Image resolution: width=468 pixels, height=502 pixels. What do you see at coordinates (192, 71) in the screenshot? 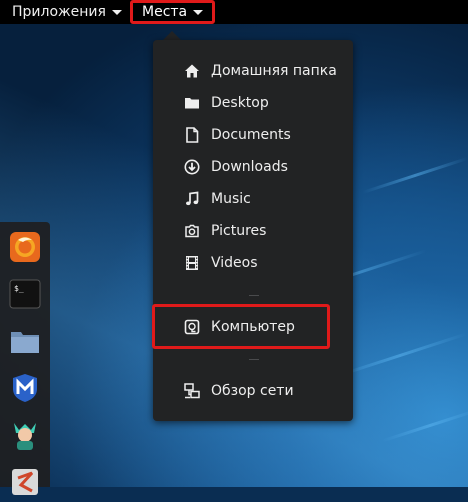
I see `home-icon` at bounding box center [192, 71].